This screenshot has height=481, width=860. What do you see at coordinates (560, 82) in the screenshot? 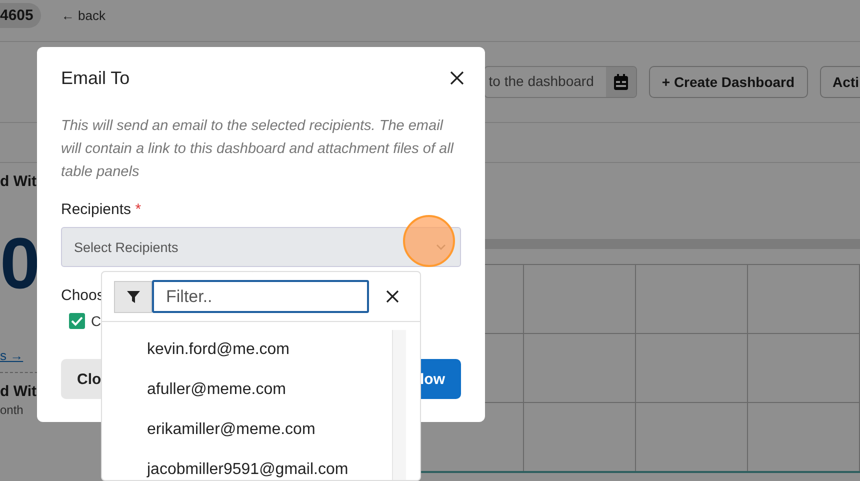
I see `date-field: to the dashboard` at bounding box center [560, 82].